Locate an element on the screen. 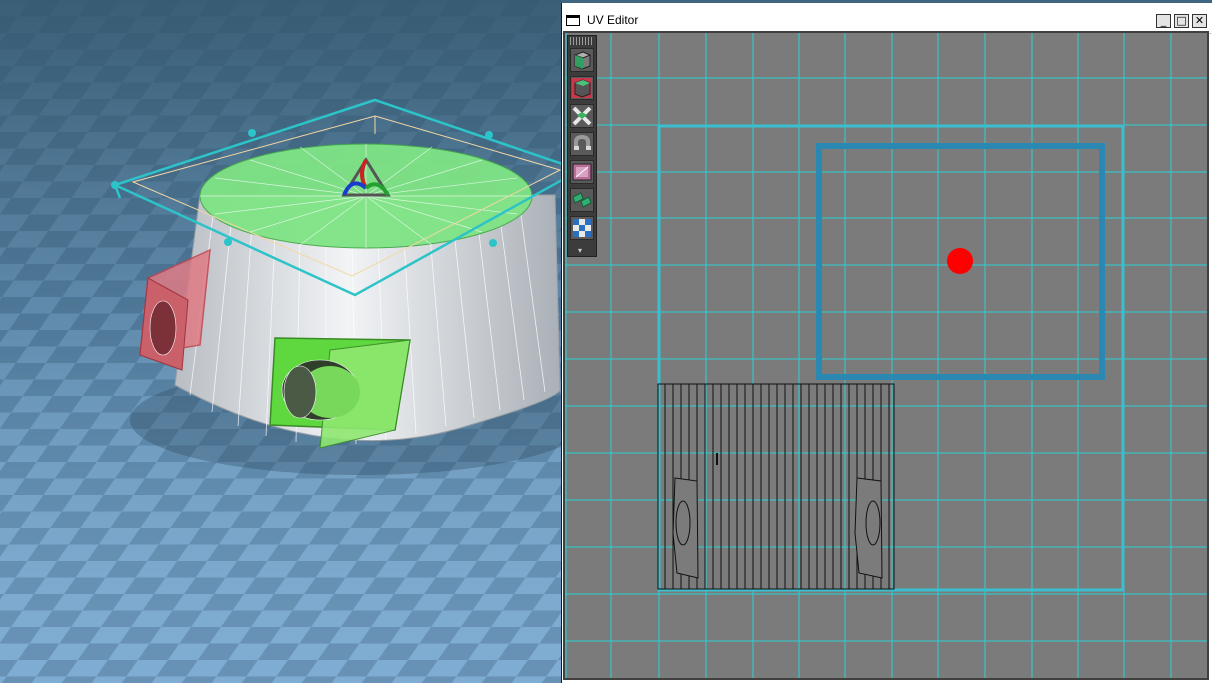 The image size is (1212, 683). face-select-tool-icon is located at coordinates (582, 88).